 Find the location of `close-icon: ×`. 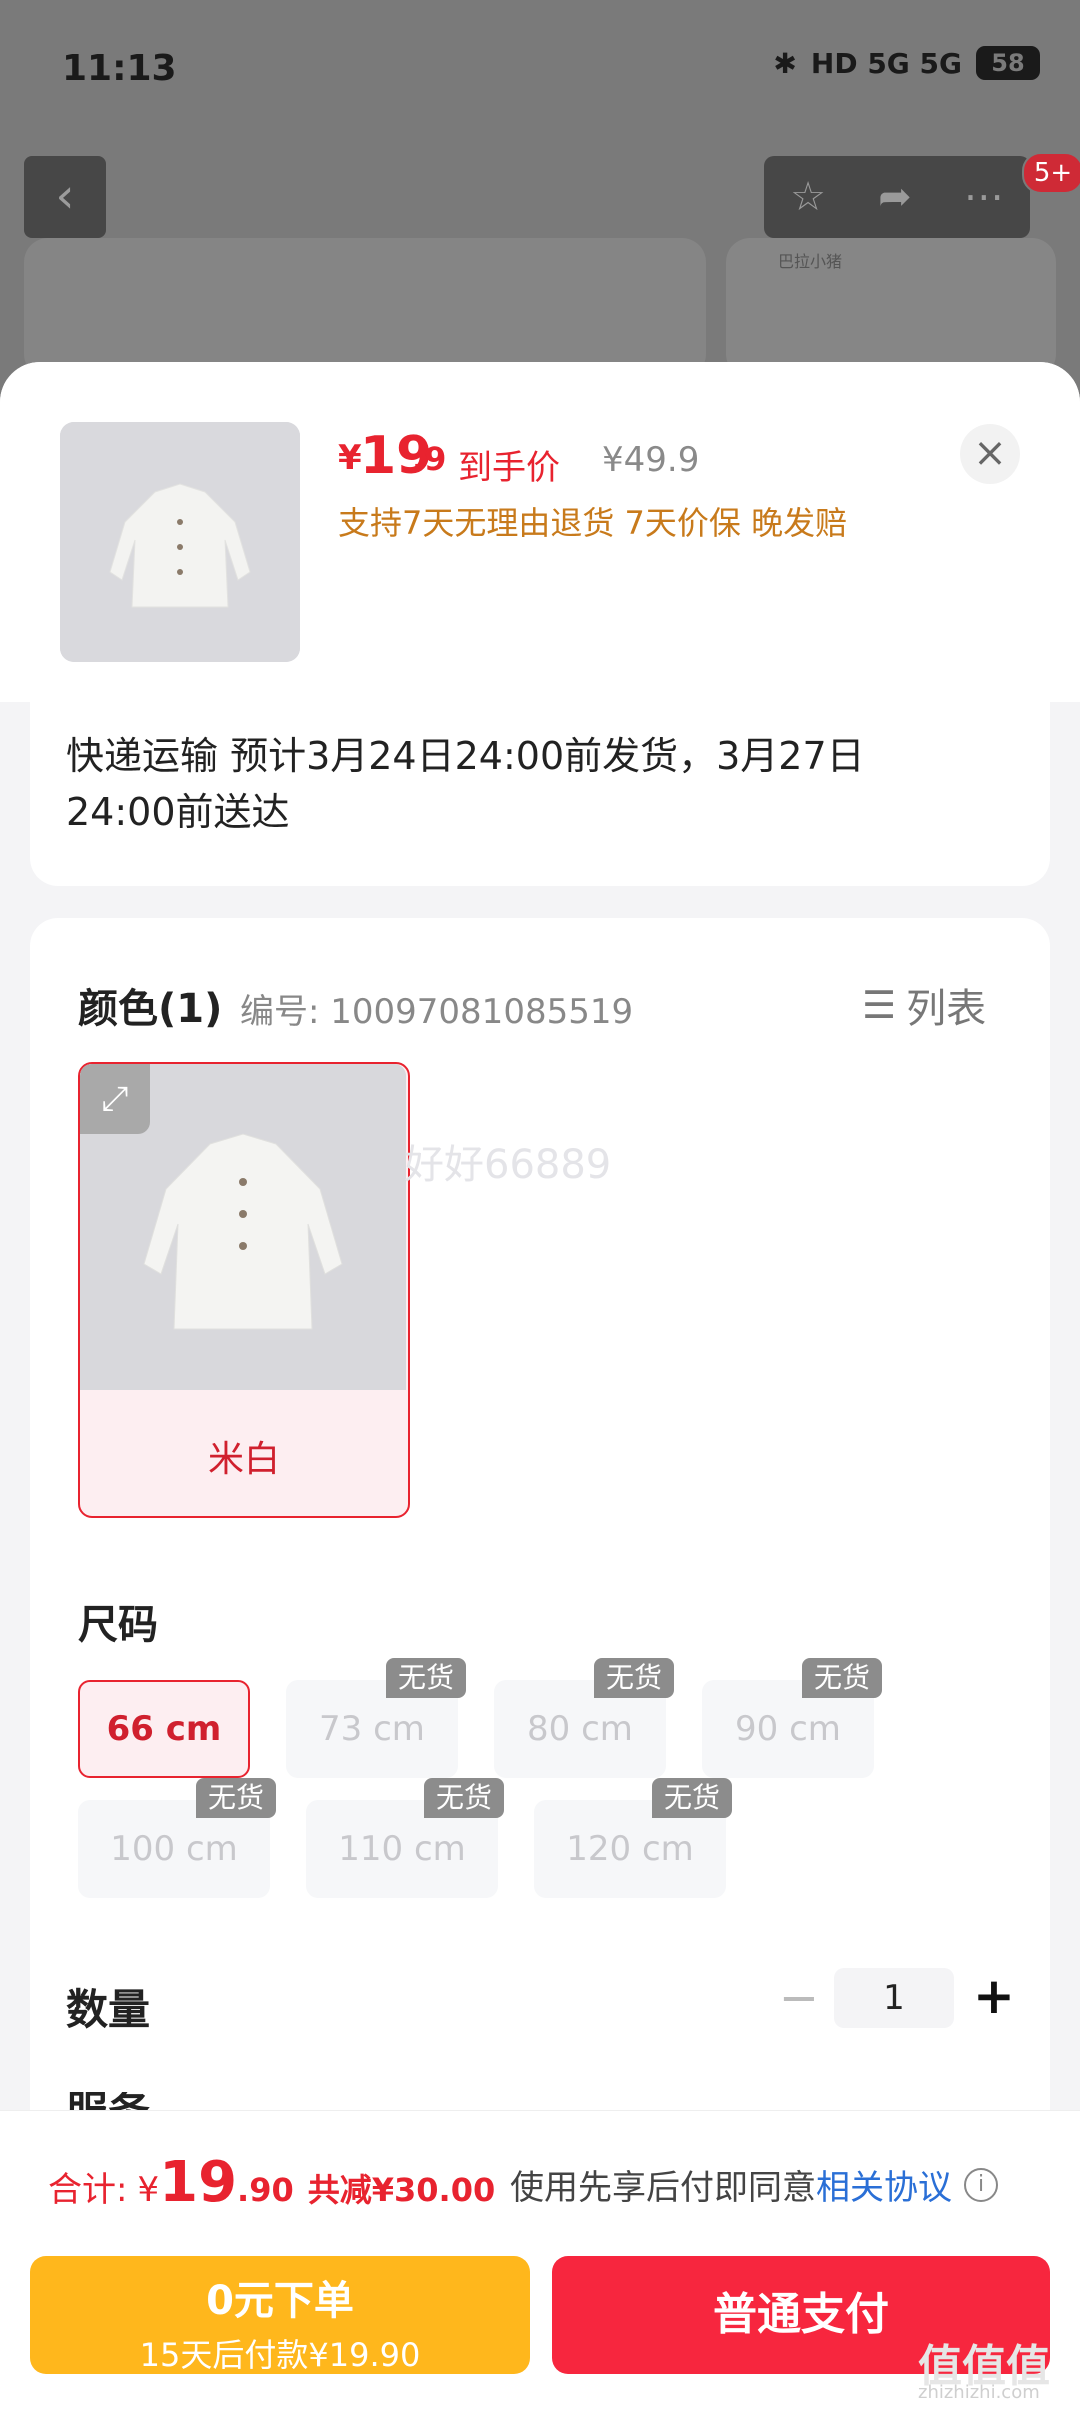

close-icon: × is located at coordinates (990, 453).